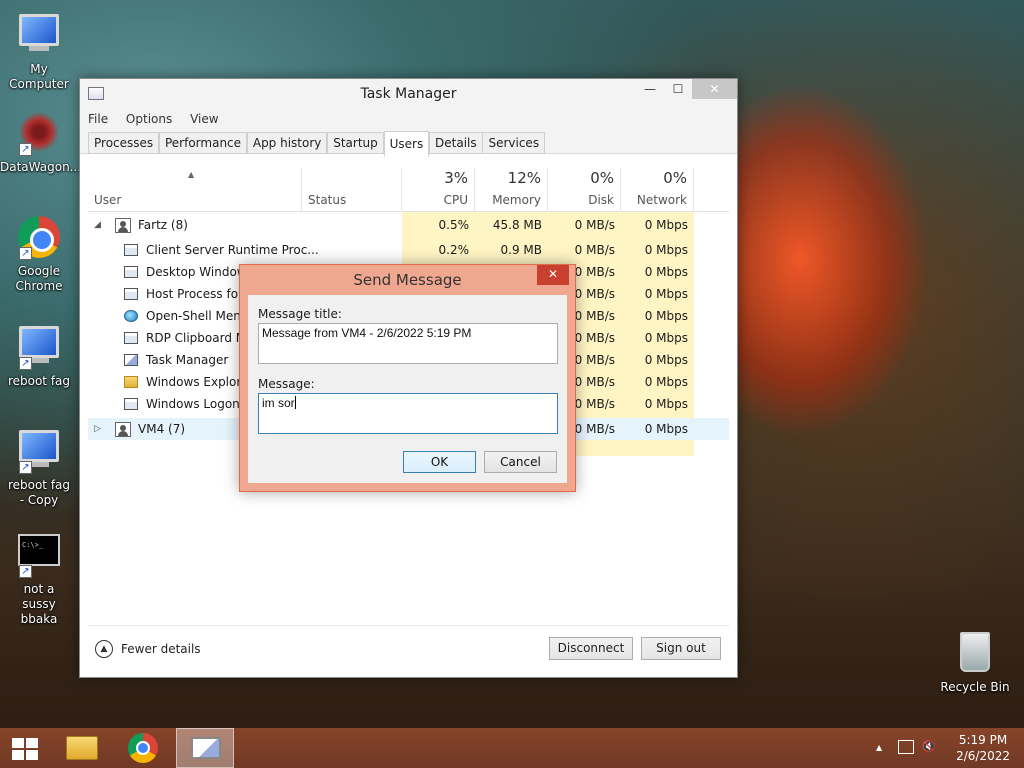 This screenshot has height=768, width=1024. Describe the element at coordinates (584, 190) in the screenshot. I see `column-disk: 0% Disk` at that location.